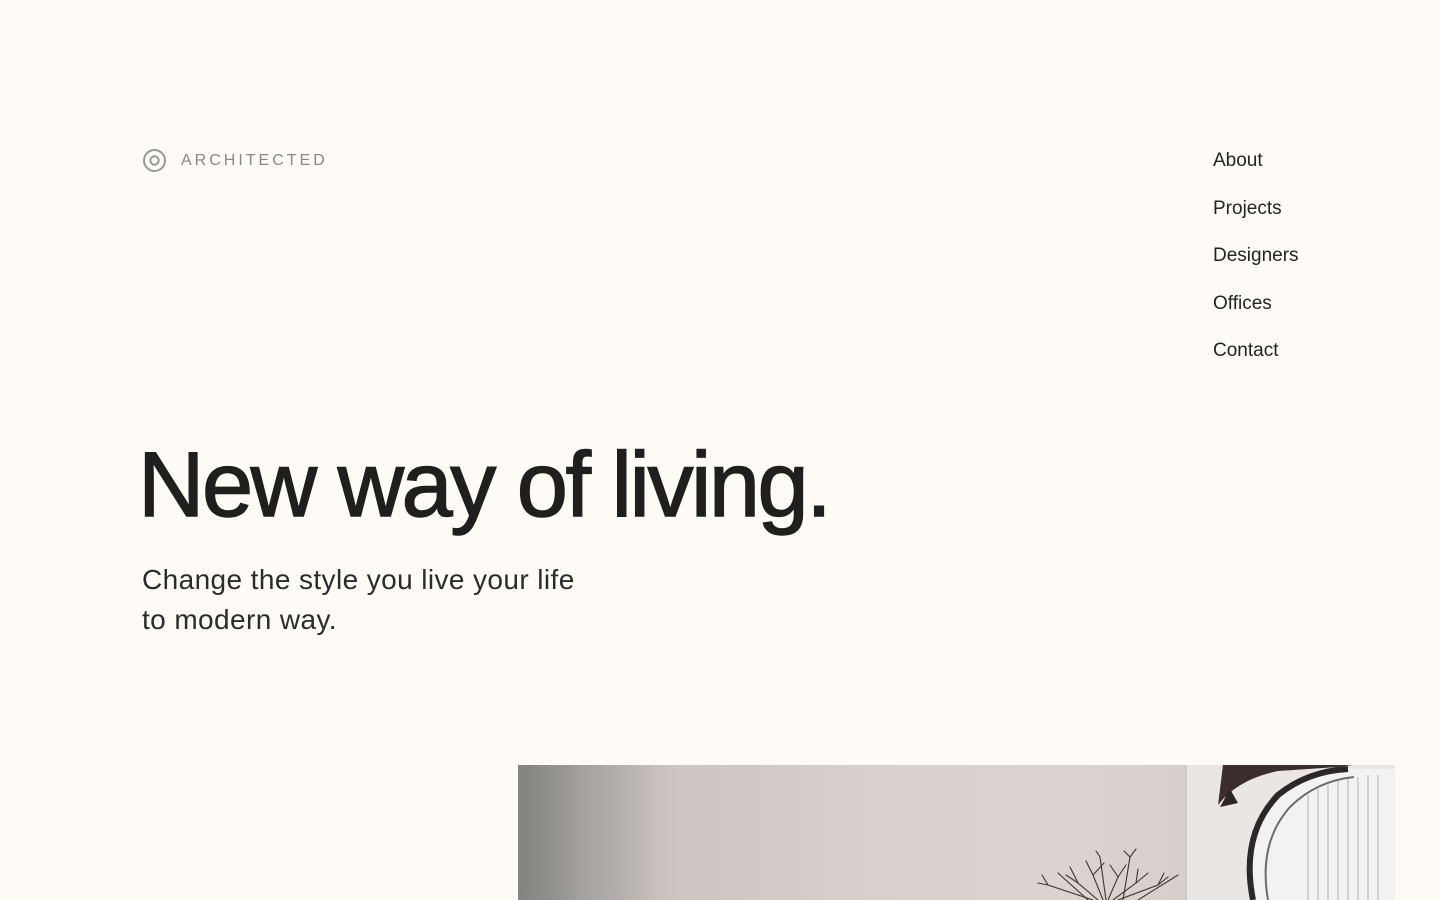 The width and height of the screenshot is (1440, 900). What do you see at coordinates (1256, 304) in the screenshot?
I see `nav-item-offices: Offices` at bounding box center [1256, 304].